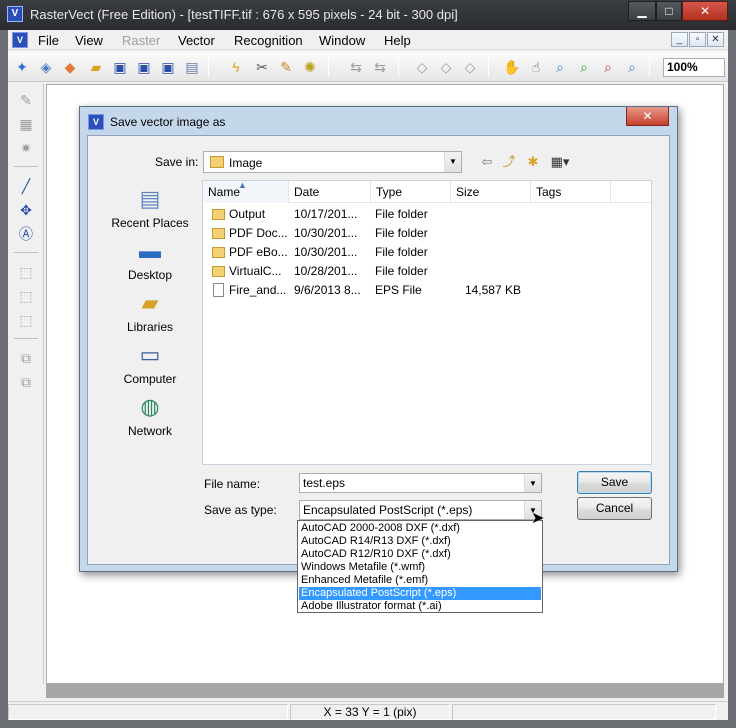  I want to click on status-cell-empty, so click(148, 712).